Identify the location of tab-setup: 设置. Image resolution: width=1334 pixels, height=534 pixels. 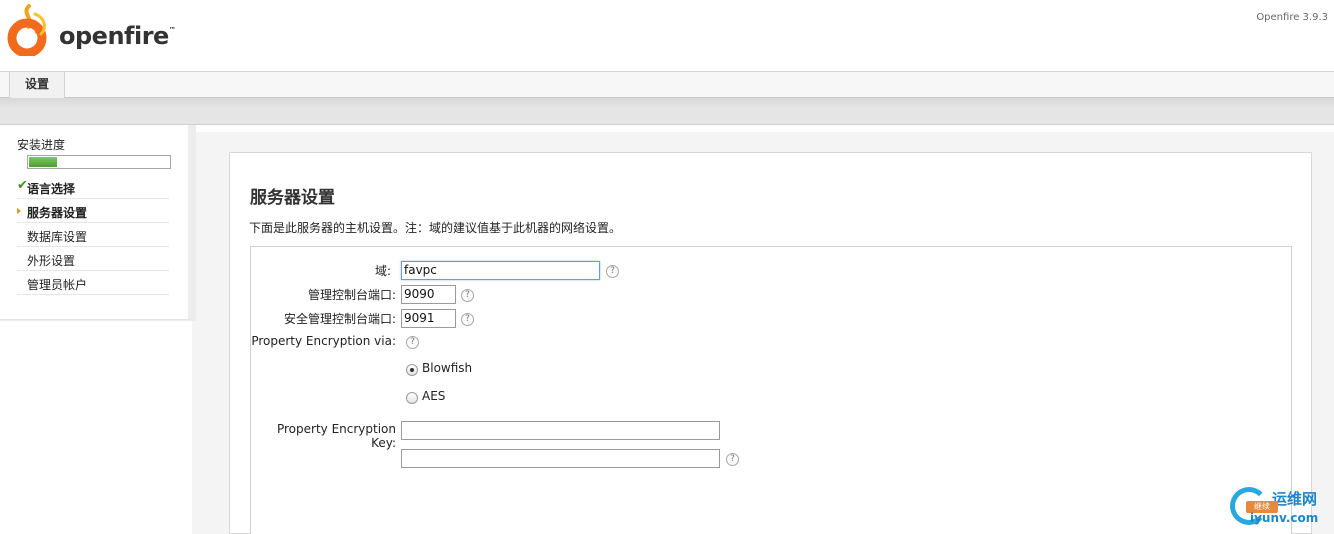
(37, 85).